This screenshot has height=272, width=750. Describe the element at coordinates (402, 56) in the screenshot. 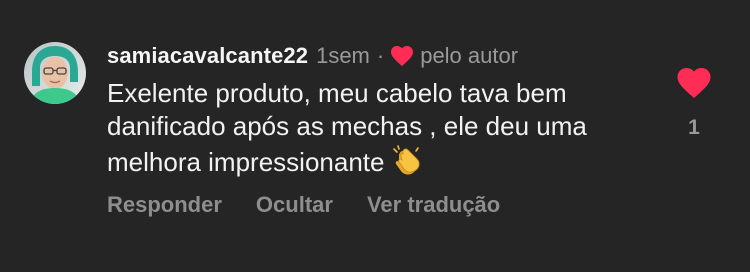

I see `author-liked-heart-icon` at that location.